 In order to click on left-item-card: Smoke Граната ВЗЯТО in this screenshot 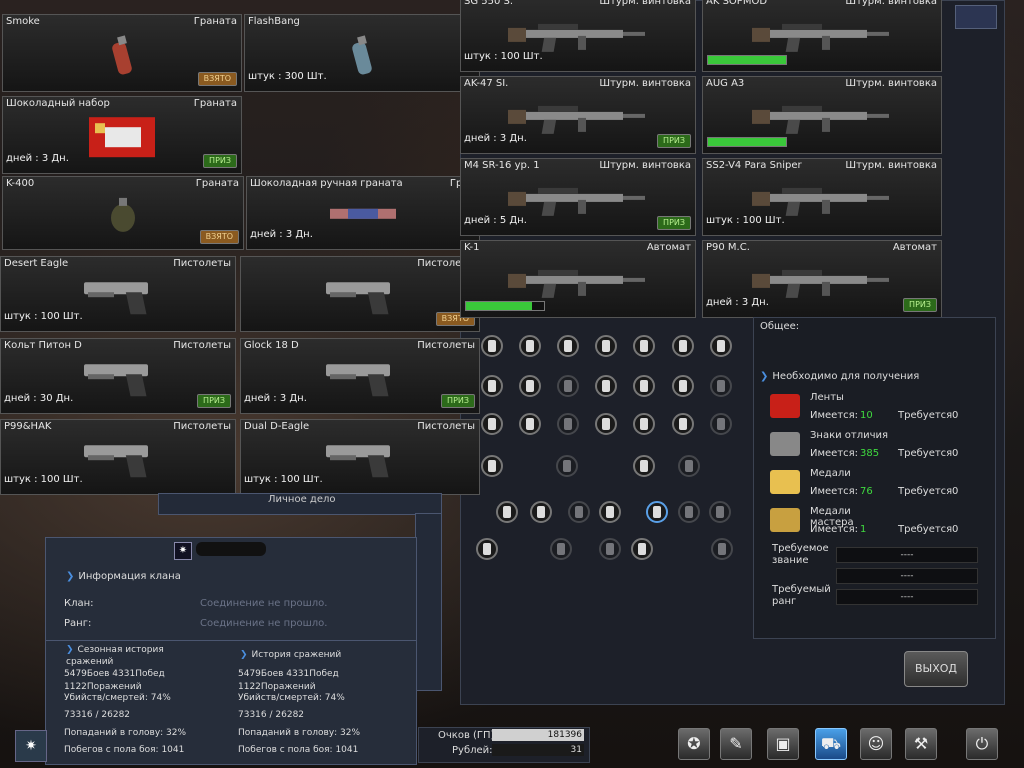, I will do `click(122, 53)`.